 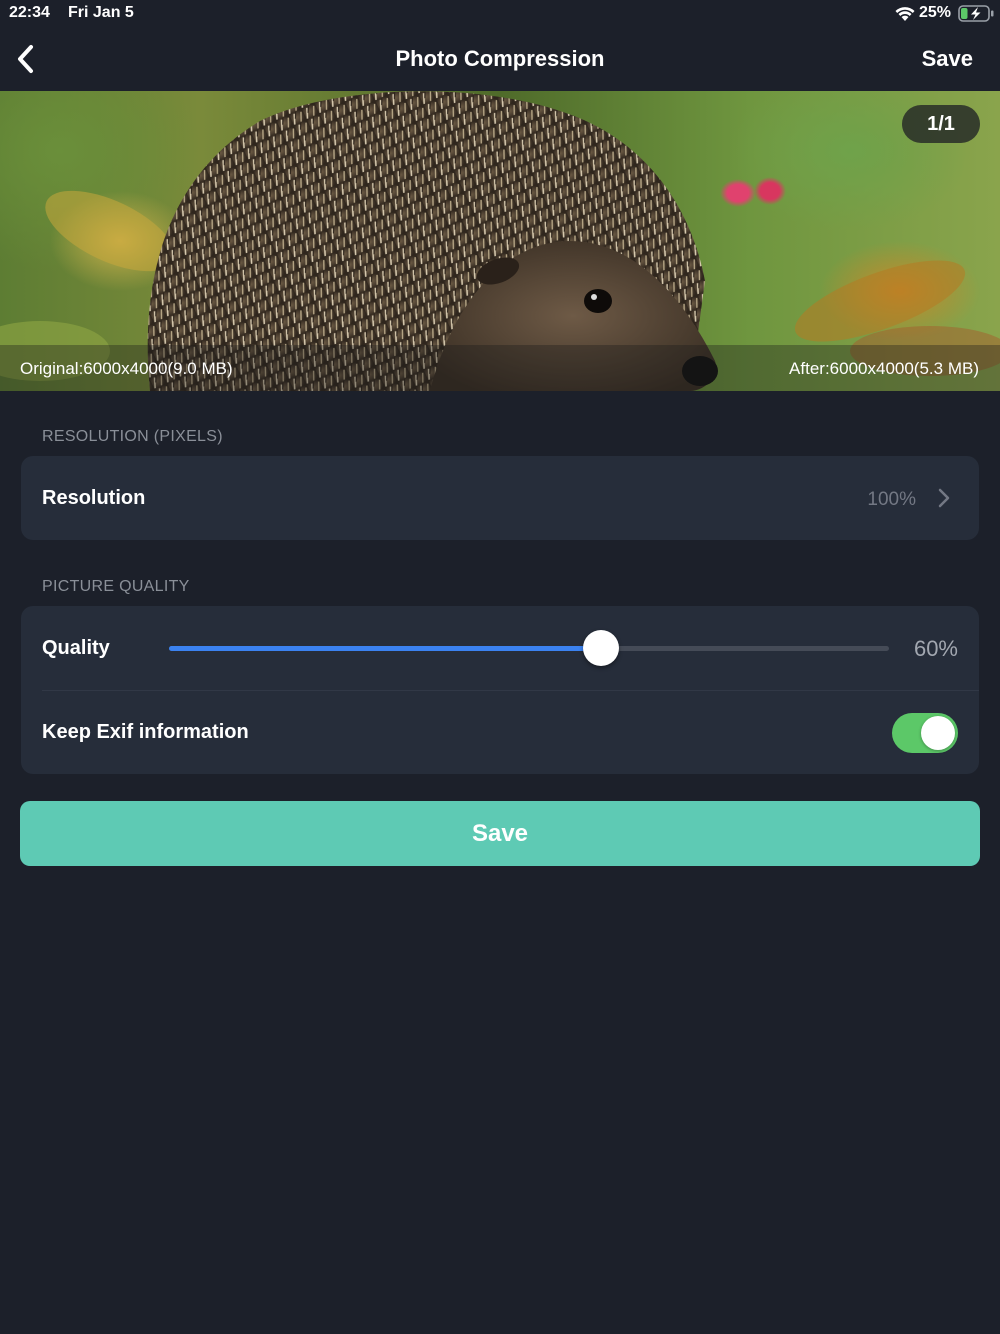 I want to click on image-counter: 1/1, so click(x=941, y=124).